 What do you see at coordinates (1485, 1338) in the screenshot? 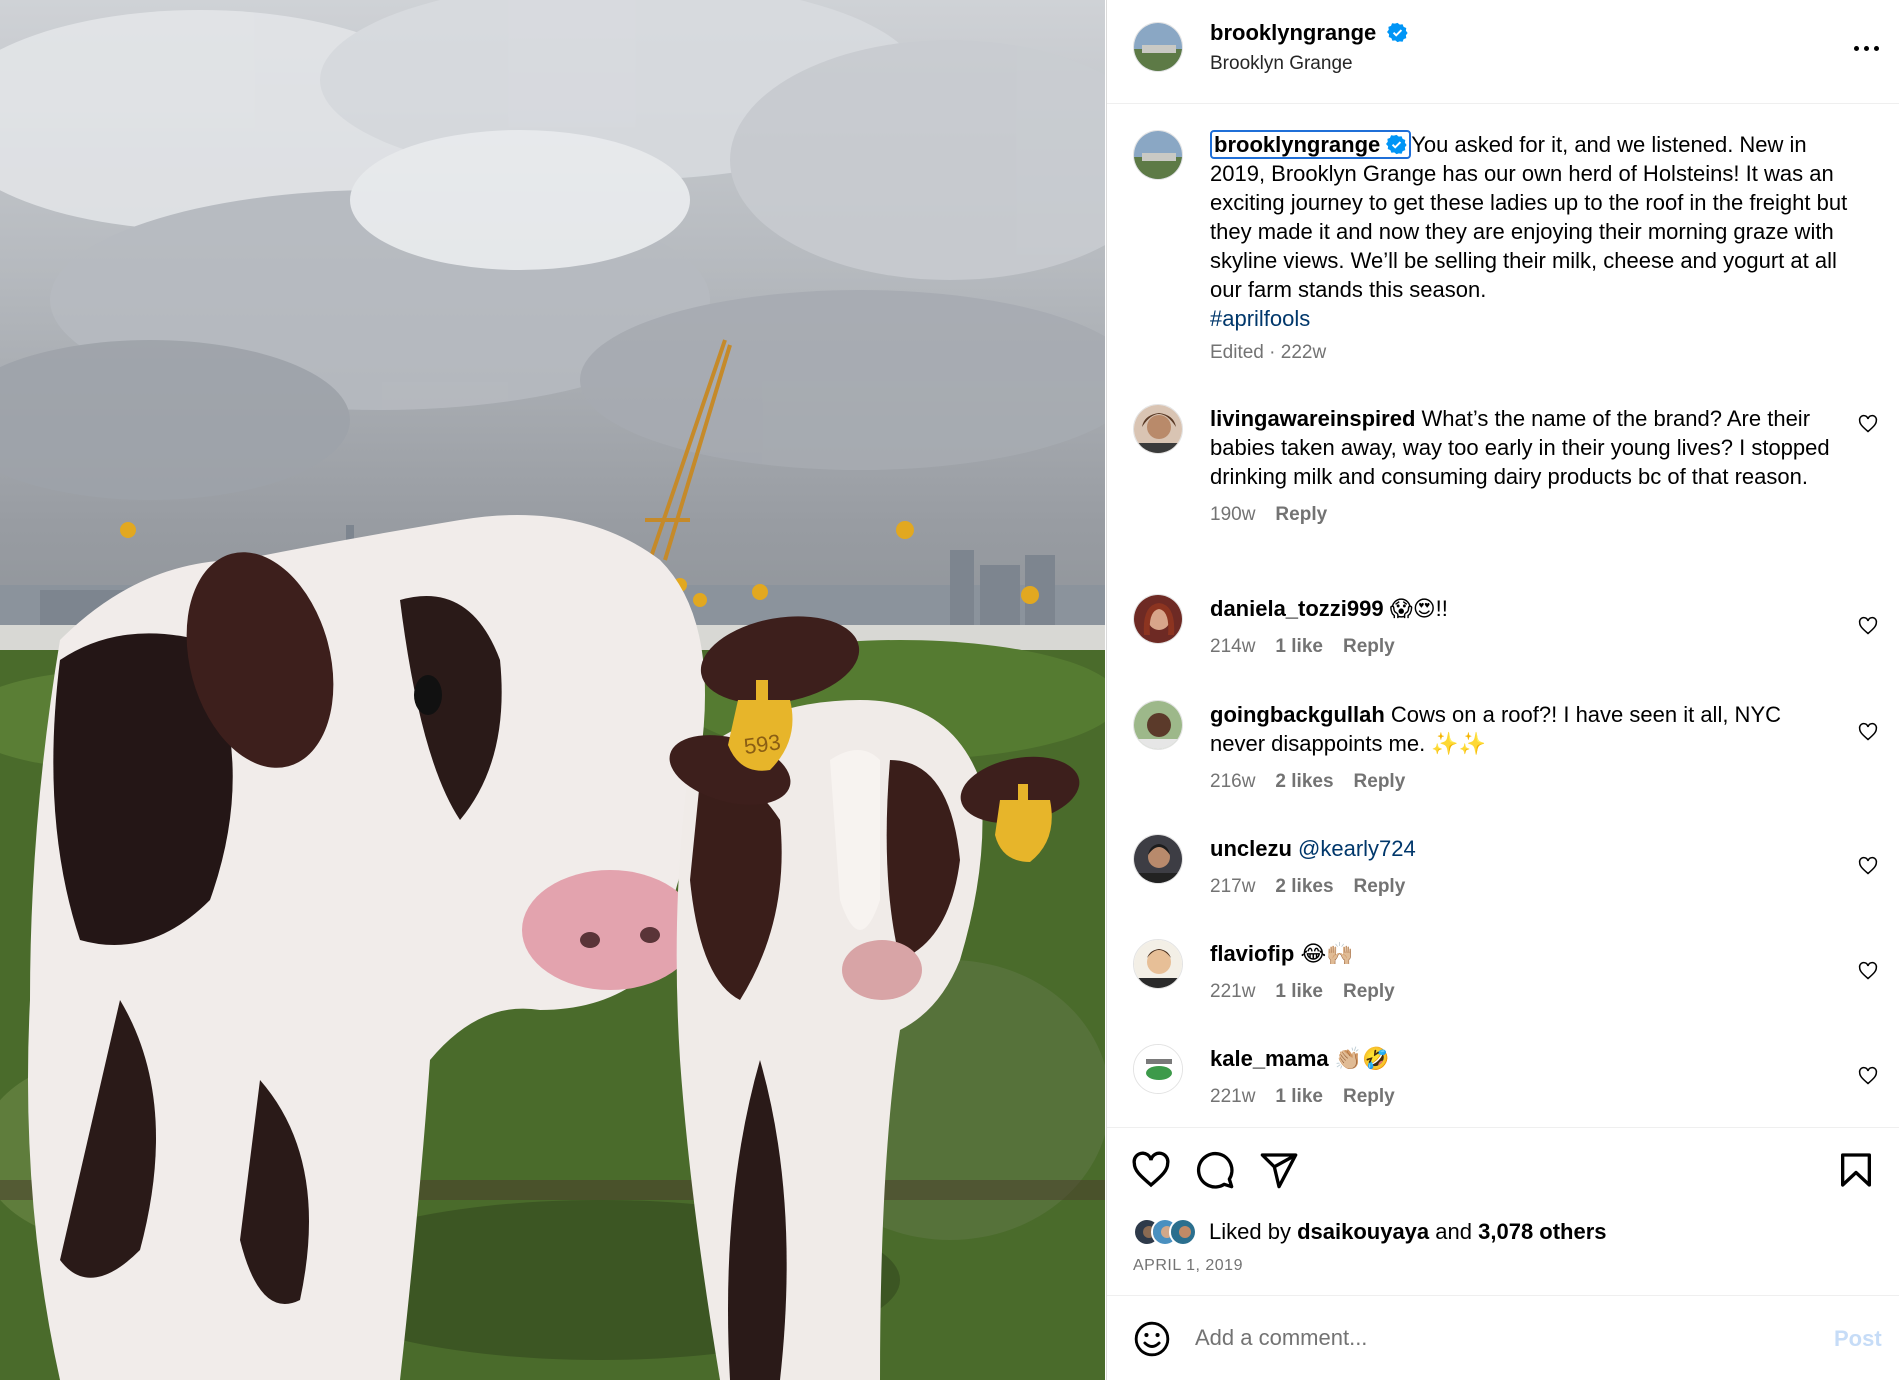
I see `comment-input` at bounding box center [1485, 1338].